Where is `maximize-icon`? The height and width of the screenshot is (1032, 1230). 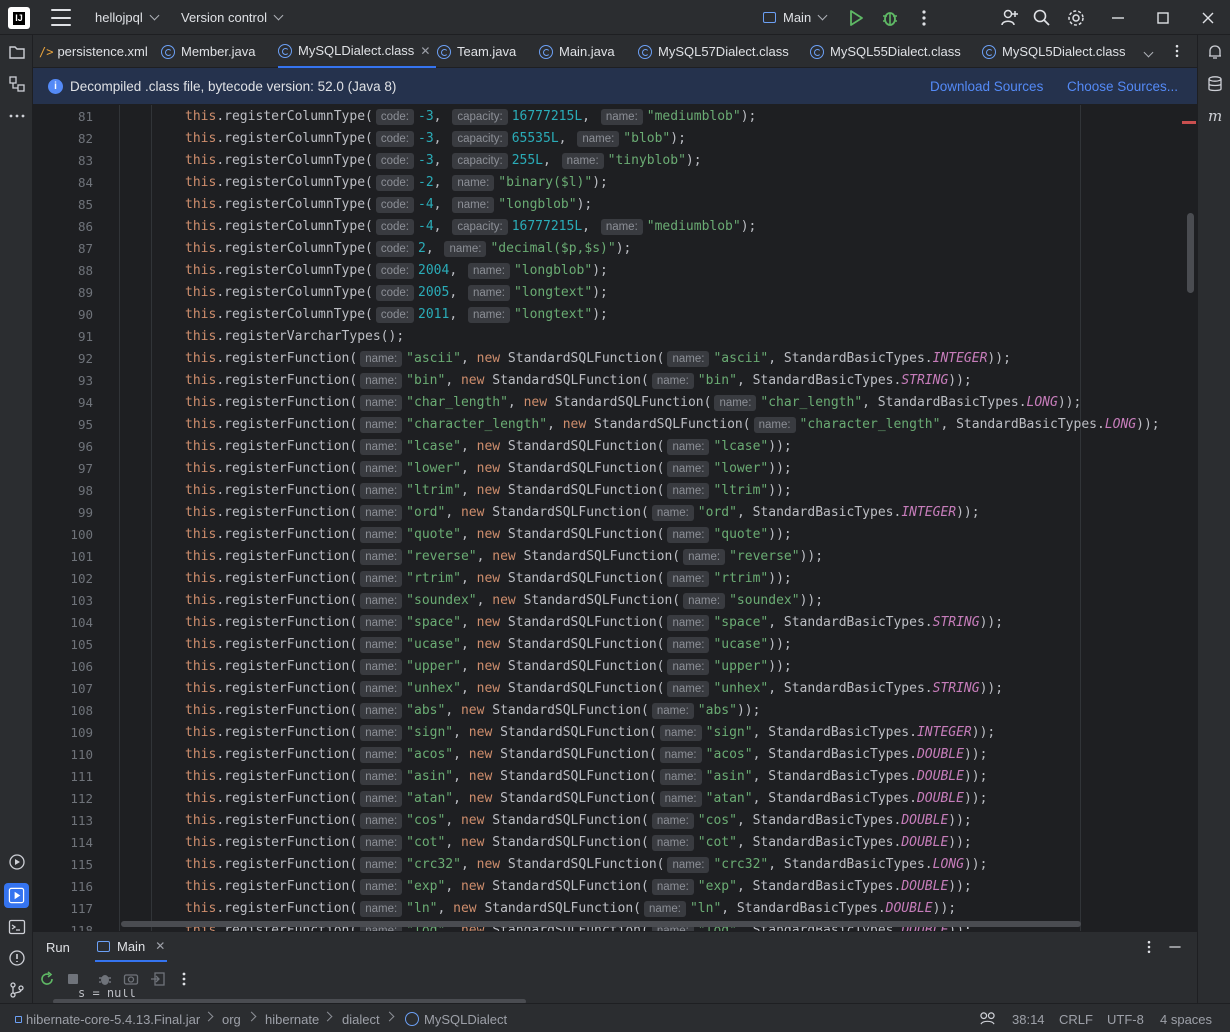
maximize-icon is located at coordinates (1163, 18).